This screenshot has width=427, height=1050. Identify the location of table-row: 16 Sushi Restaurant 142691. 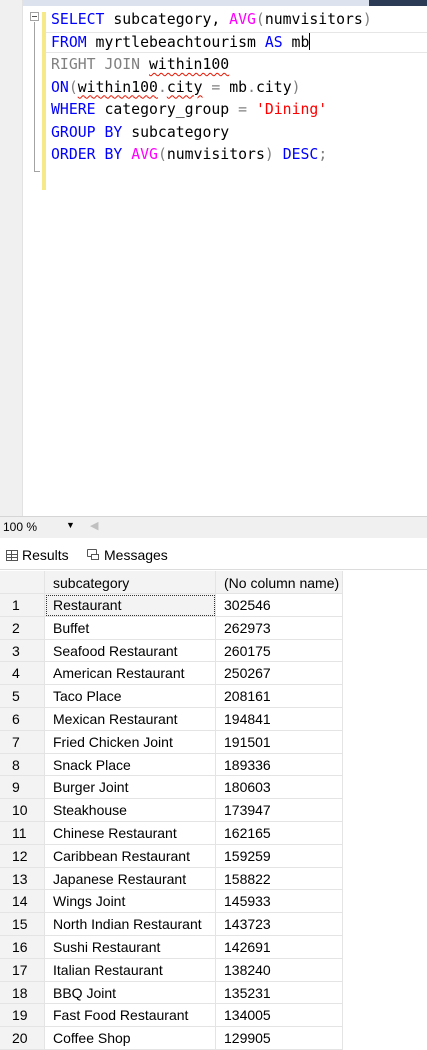
(213, 947).